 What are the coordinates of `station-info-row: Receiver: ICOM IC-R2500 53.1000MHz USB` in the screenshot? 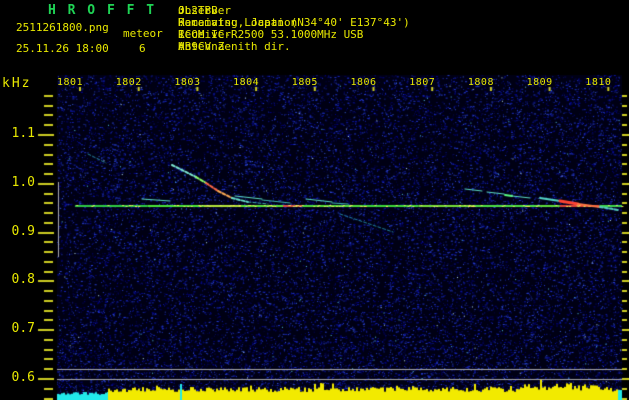 It's located at (403, 35).